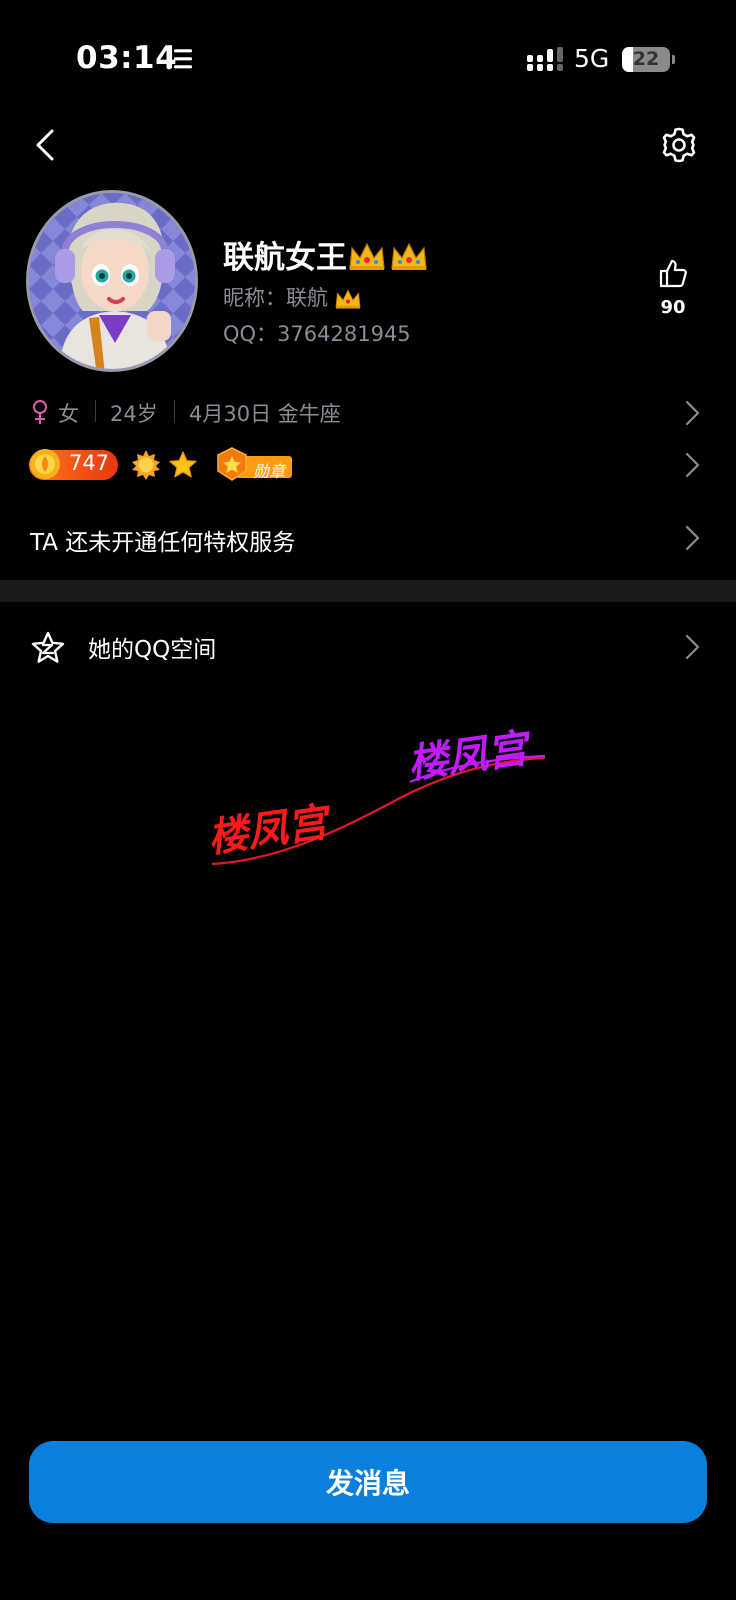 This screenshot has width=736, height=1600. What do you see at coordinates (162, 540) in the screenshot?
I see `privilege-text: TA 还未开通任何特权服务` at bounding box center [162, 540].